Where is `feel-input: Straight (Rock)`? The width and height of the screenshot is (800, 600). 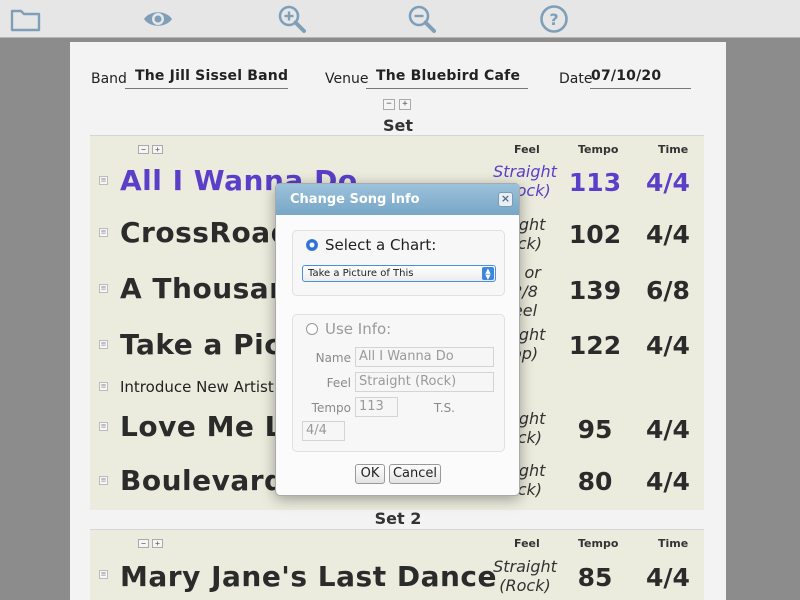
feel-input: Straight (Rock) is located at coordinates (424, 382).